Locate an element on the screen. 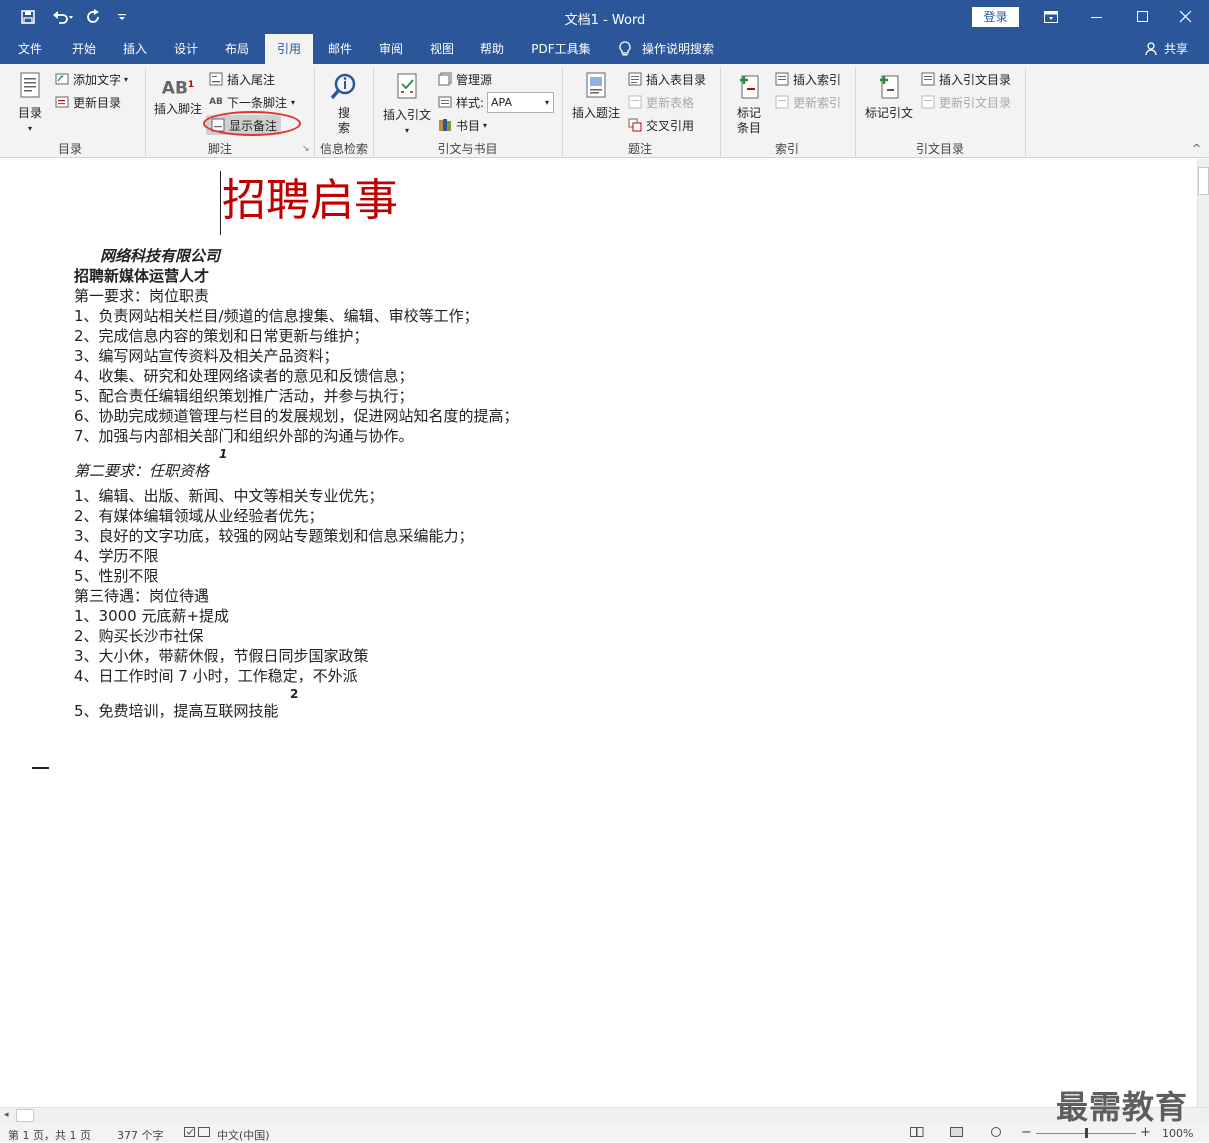 This screenshot has width=1209, height=1143. next-footnote-icon: AB is located at coordinates (216, 102).